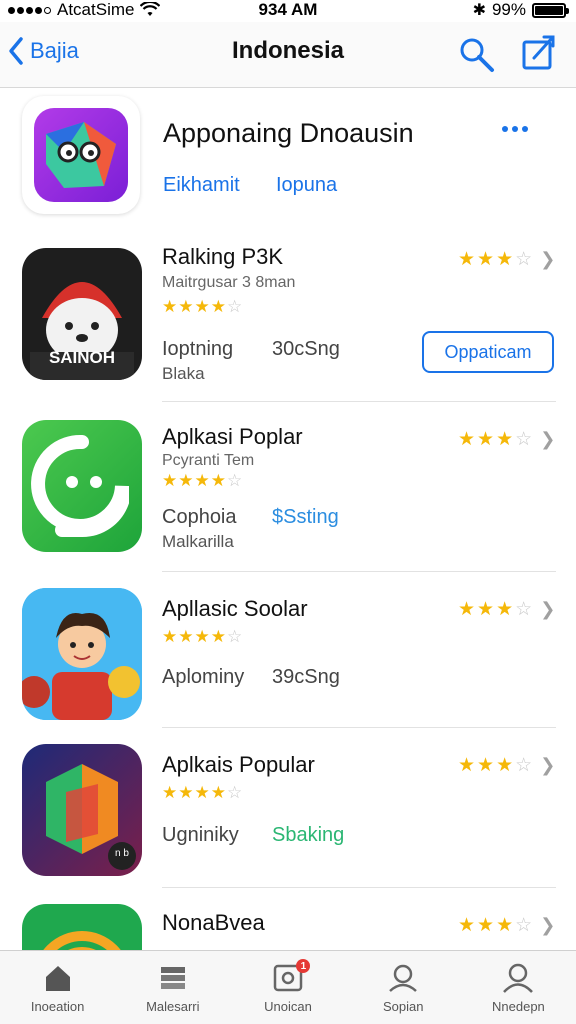  I want to click on app-meta-b: 30cSng, so click(306, 349).